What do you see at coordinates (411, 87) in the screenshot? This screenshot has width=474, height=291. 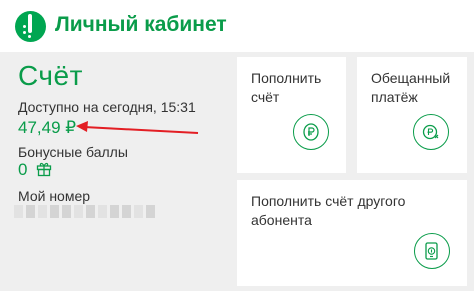 I see `promised-payment-title: Обещанный платёж` at bounding box center [411, 87].